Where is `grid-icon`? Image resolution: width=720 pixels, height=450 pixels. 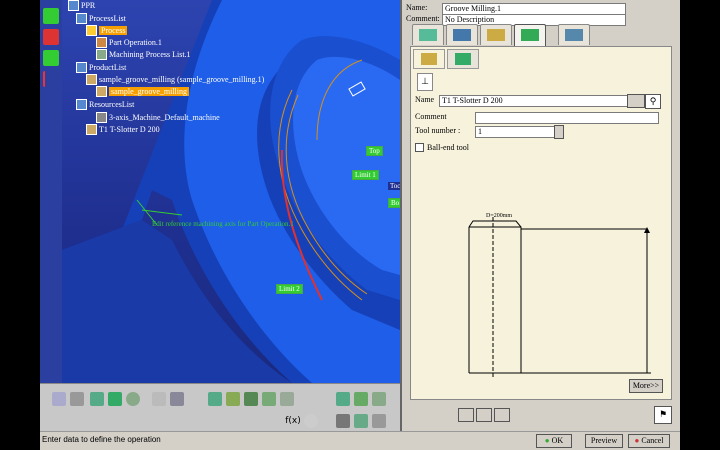
grid-icon is located at coordinates (343, 421).